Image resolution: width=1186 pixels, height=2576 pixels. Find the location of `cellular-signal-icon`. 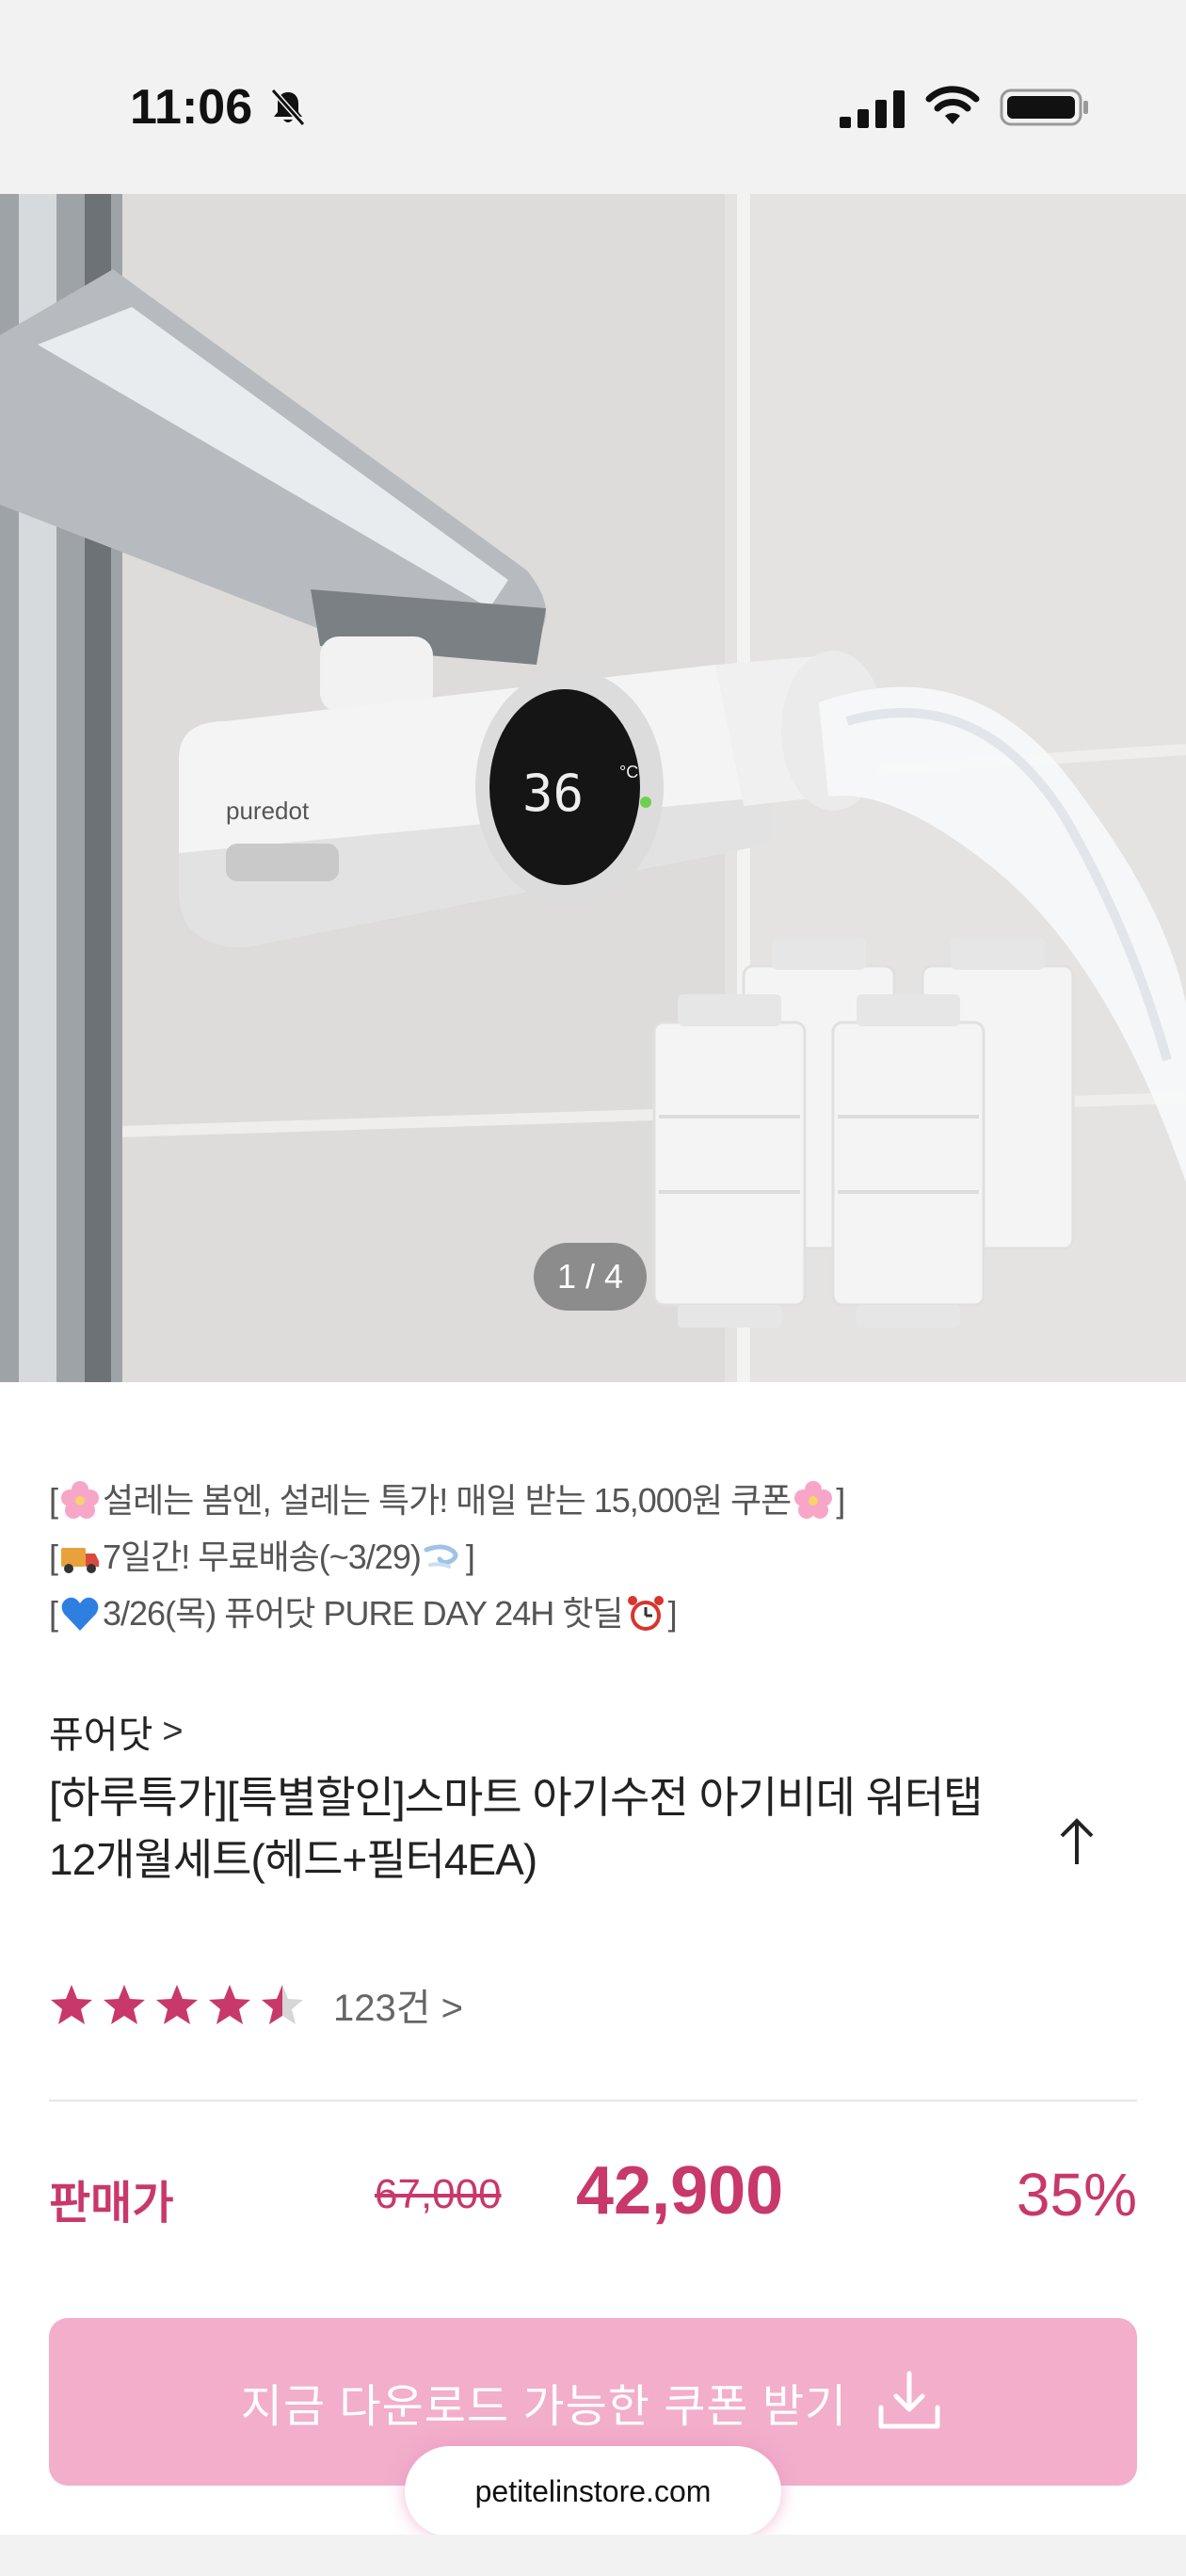

cellular-signal-icon is located at coordinates (872, 109).